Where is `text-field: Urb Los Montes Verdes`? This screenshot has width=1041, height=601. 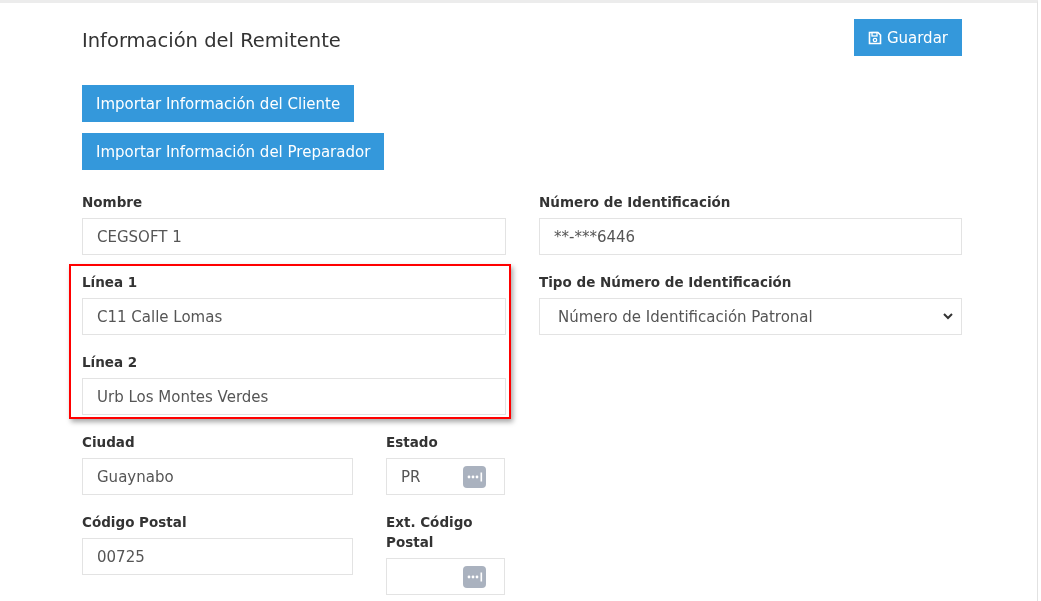
text-field: Urb Los Montes Verdes is located at coordinates (294, 396).